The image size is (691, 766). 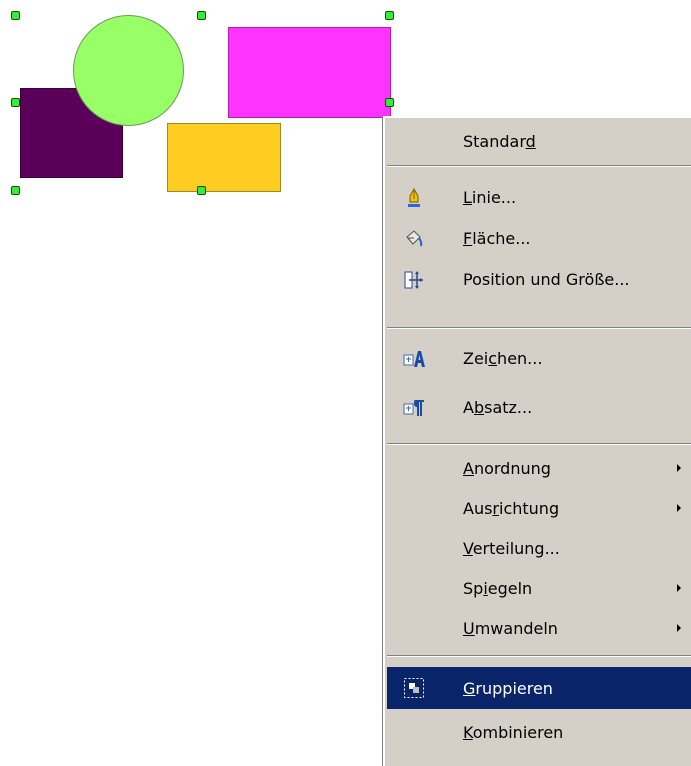 What do you see at coordinates (510, 628) in the screenshot?
I see `menu-item-label: Umwandeln` at bounding box center [510, 628].